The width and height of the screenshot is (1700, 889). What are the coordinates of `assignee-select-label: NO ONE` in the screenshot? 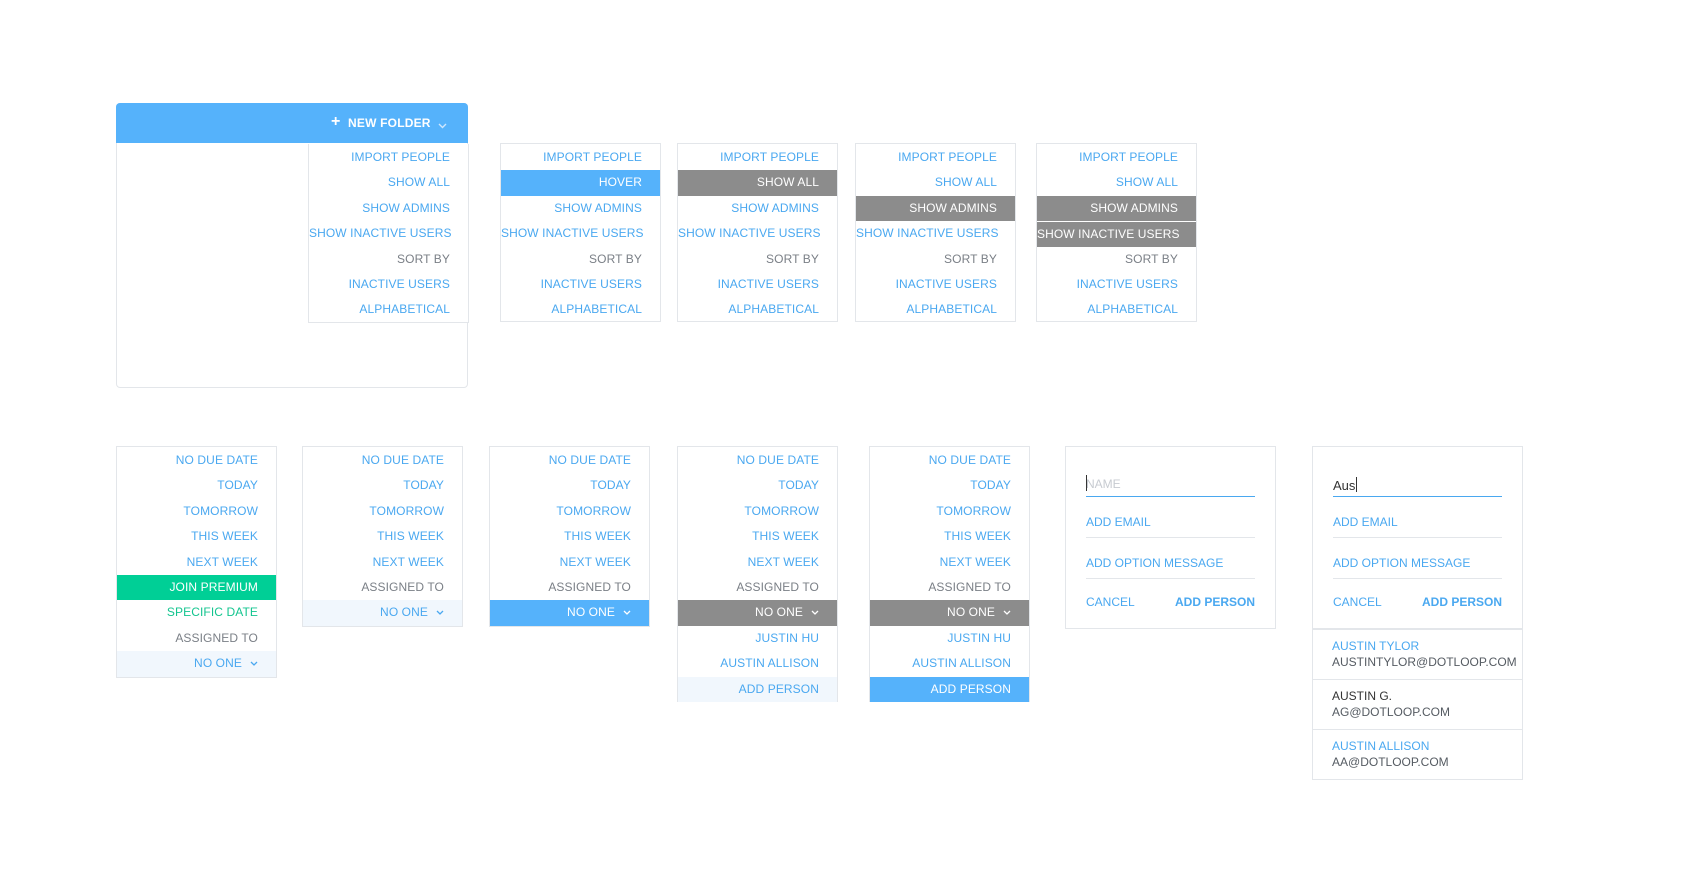 It's located at (218, 663).